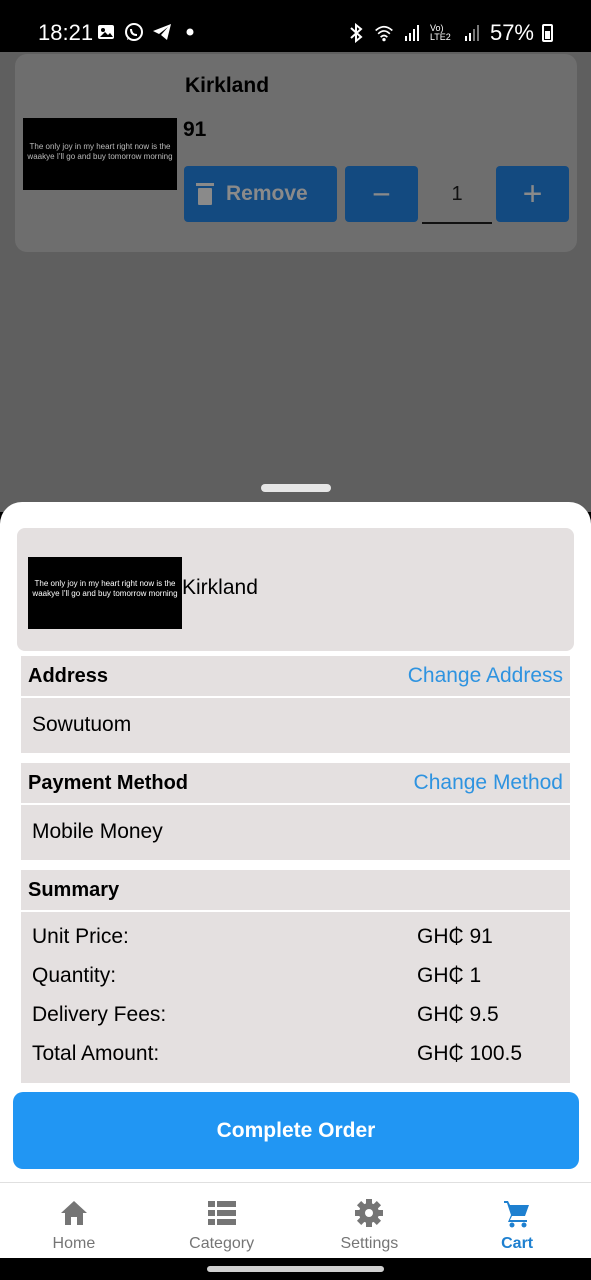  What do you see at coordinates (532, 194) in the screenshot?
I see `increase-quantity-button: +` at bounding box center [532, 194].